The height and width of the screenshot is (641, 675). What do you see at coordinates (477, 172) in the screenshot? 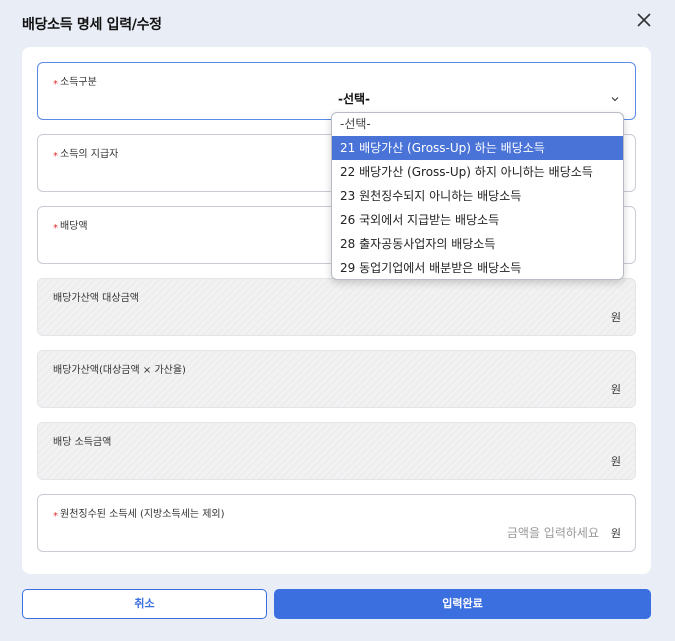
I see `dropdown-option: 22 배당가산 (Gross-Up) 하지 아니하는 배당소득` at bounding box center [477, 172].